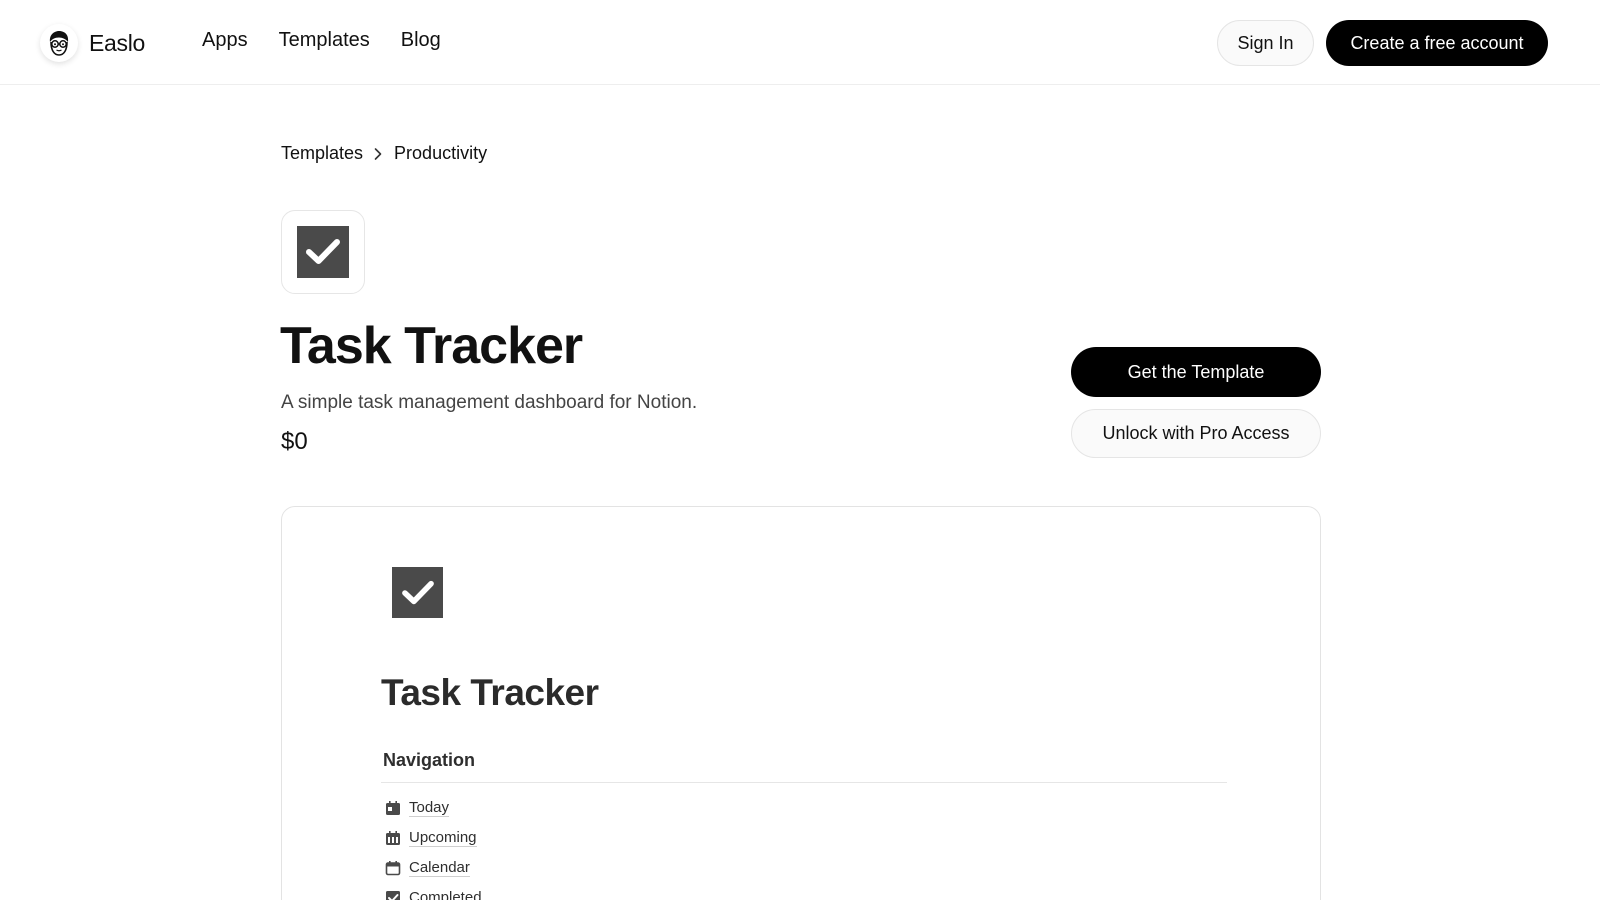 This screenshot has height=900, width=1600. I want to click on list-item: Calendar, so click(433, 868).